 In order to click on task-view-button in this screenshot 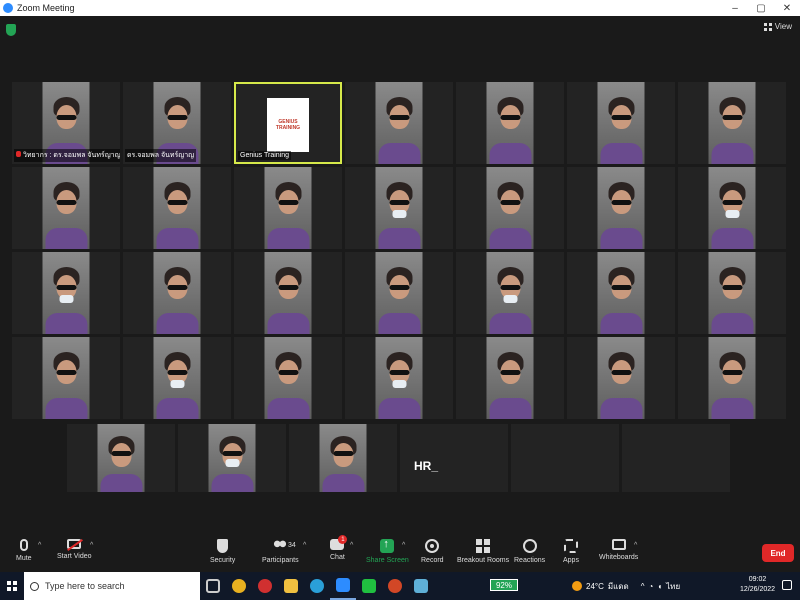, I will do `click(213, 586)`.